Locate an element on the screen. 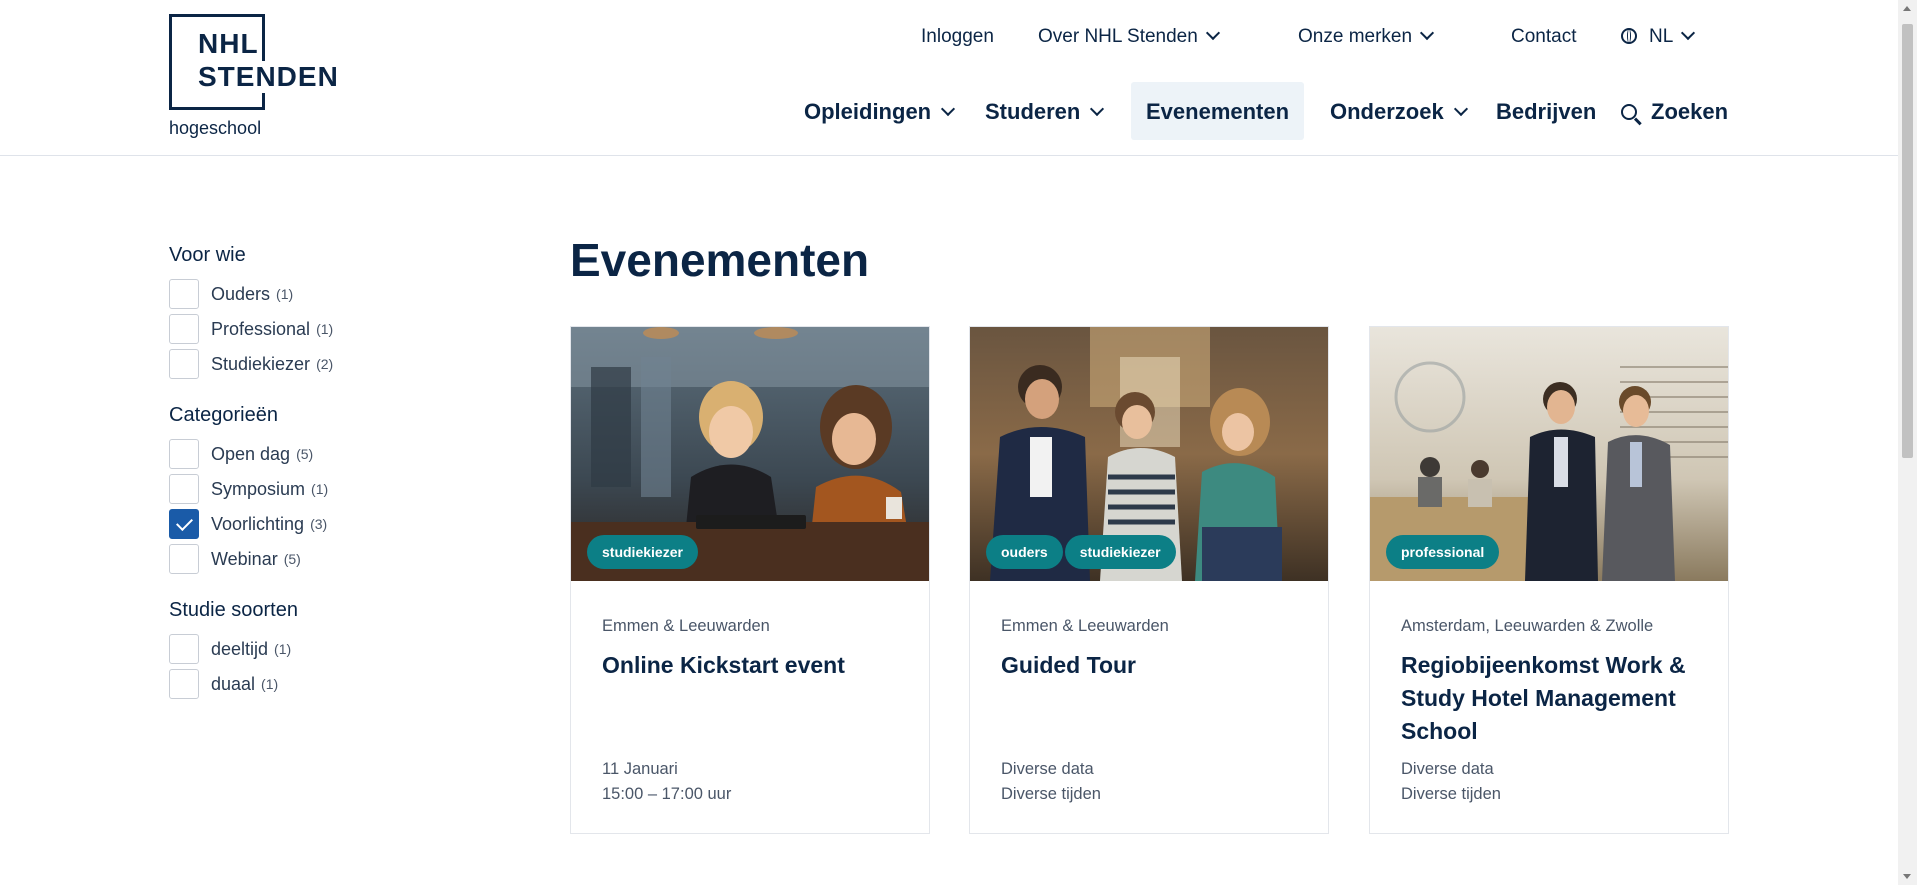 This screenshot has width=1917, height=885. brands-label: Onze merken is located at coordinates (1355, 36).